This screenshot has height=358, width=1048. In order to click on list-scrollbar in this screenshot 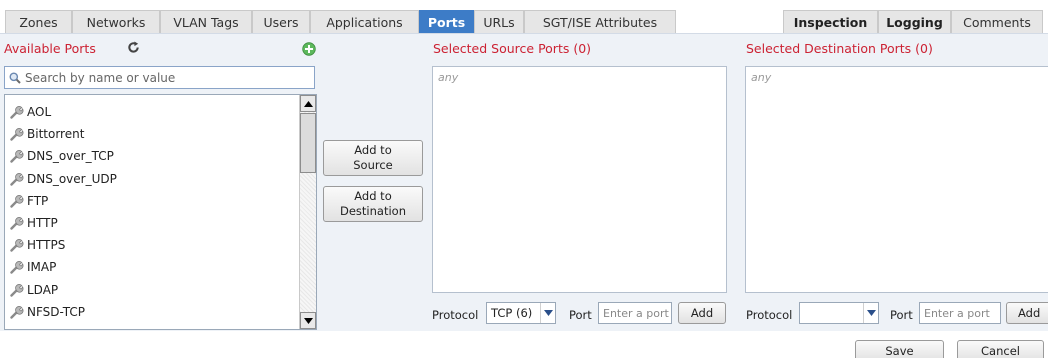, I will do `click(307, 212)`.